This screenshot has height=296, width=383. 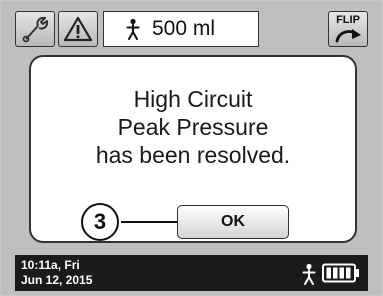 I want to click on time-text: 10:11a, Fri, so click(x=50, y=265).